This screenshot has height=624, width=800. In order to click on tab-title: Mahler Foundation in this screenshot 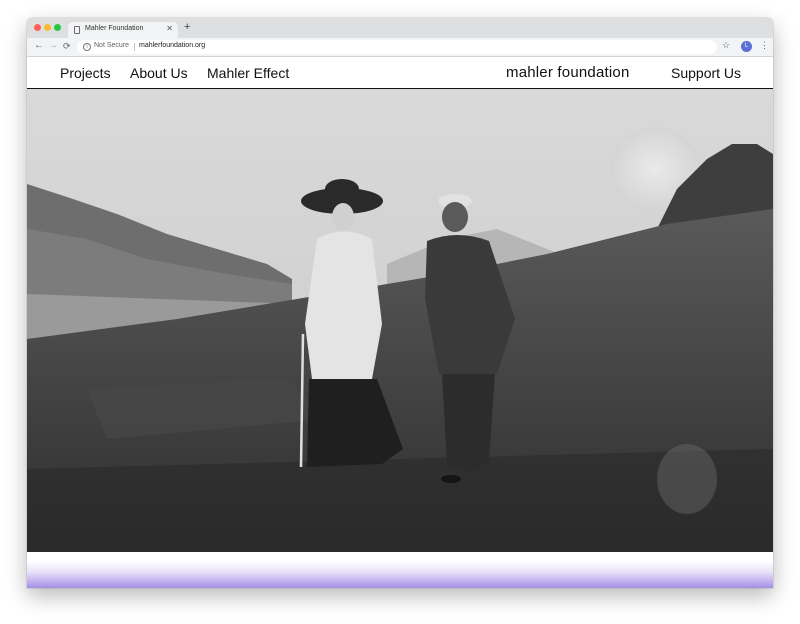, I will do `click(114, 28)`.